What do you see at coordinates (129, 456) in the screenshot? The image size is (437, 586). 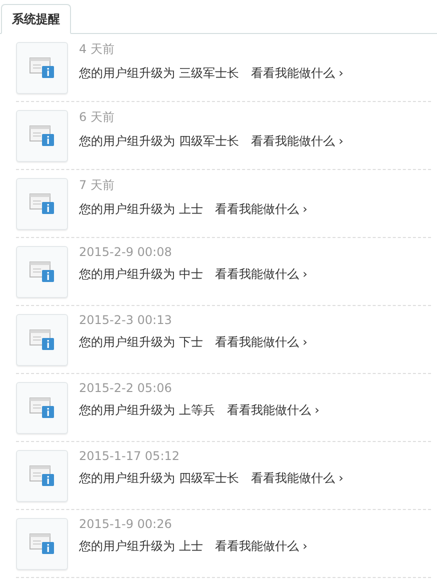 I see `notice-time: 2015-1-17 05:12` at bounding box center [129, 456].